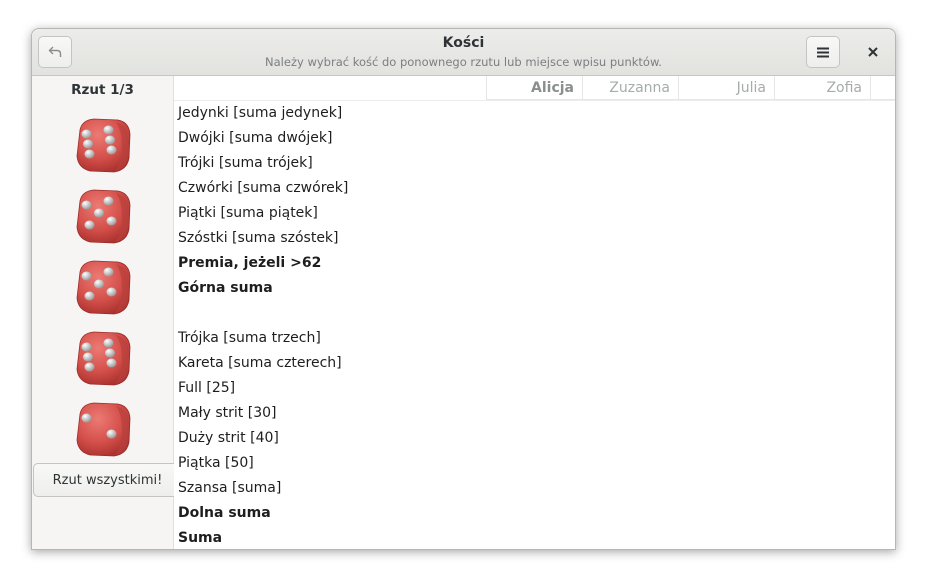  Describe the element at coordinates (258, 238) in the screenshot. I see `score-category-row: Szóstki [suma szóstek]` at that location.